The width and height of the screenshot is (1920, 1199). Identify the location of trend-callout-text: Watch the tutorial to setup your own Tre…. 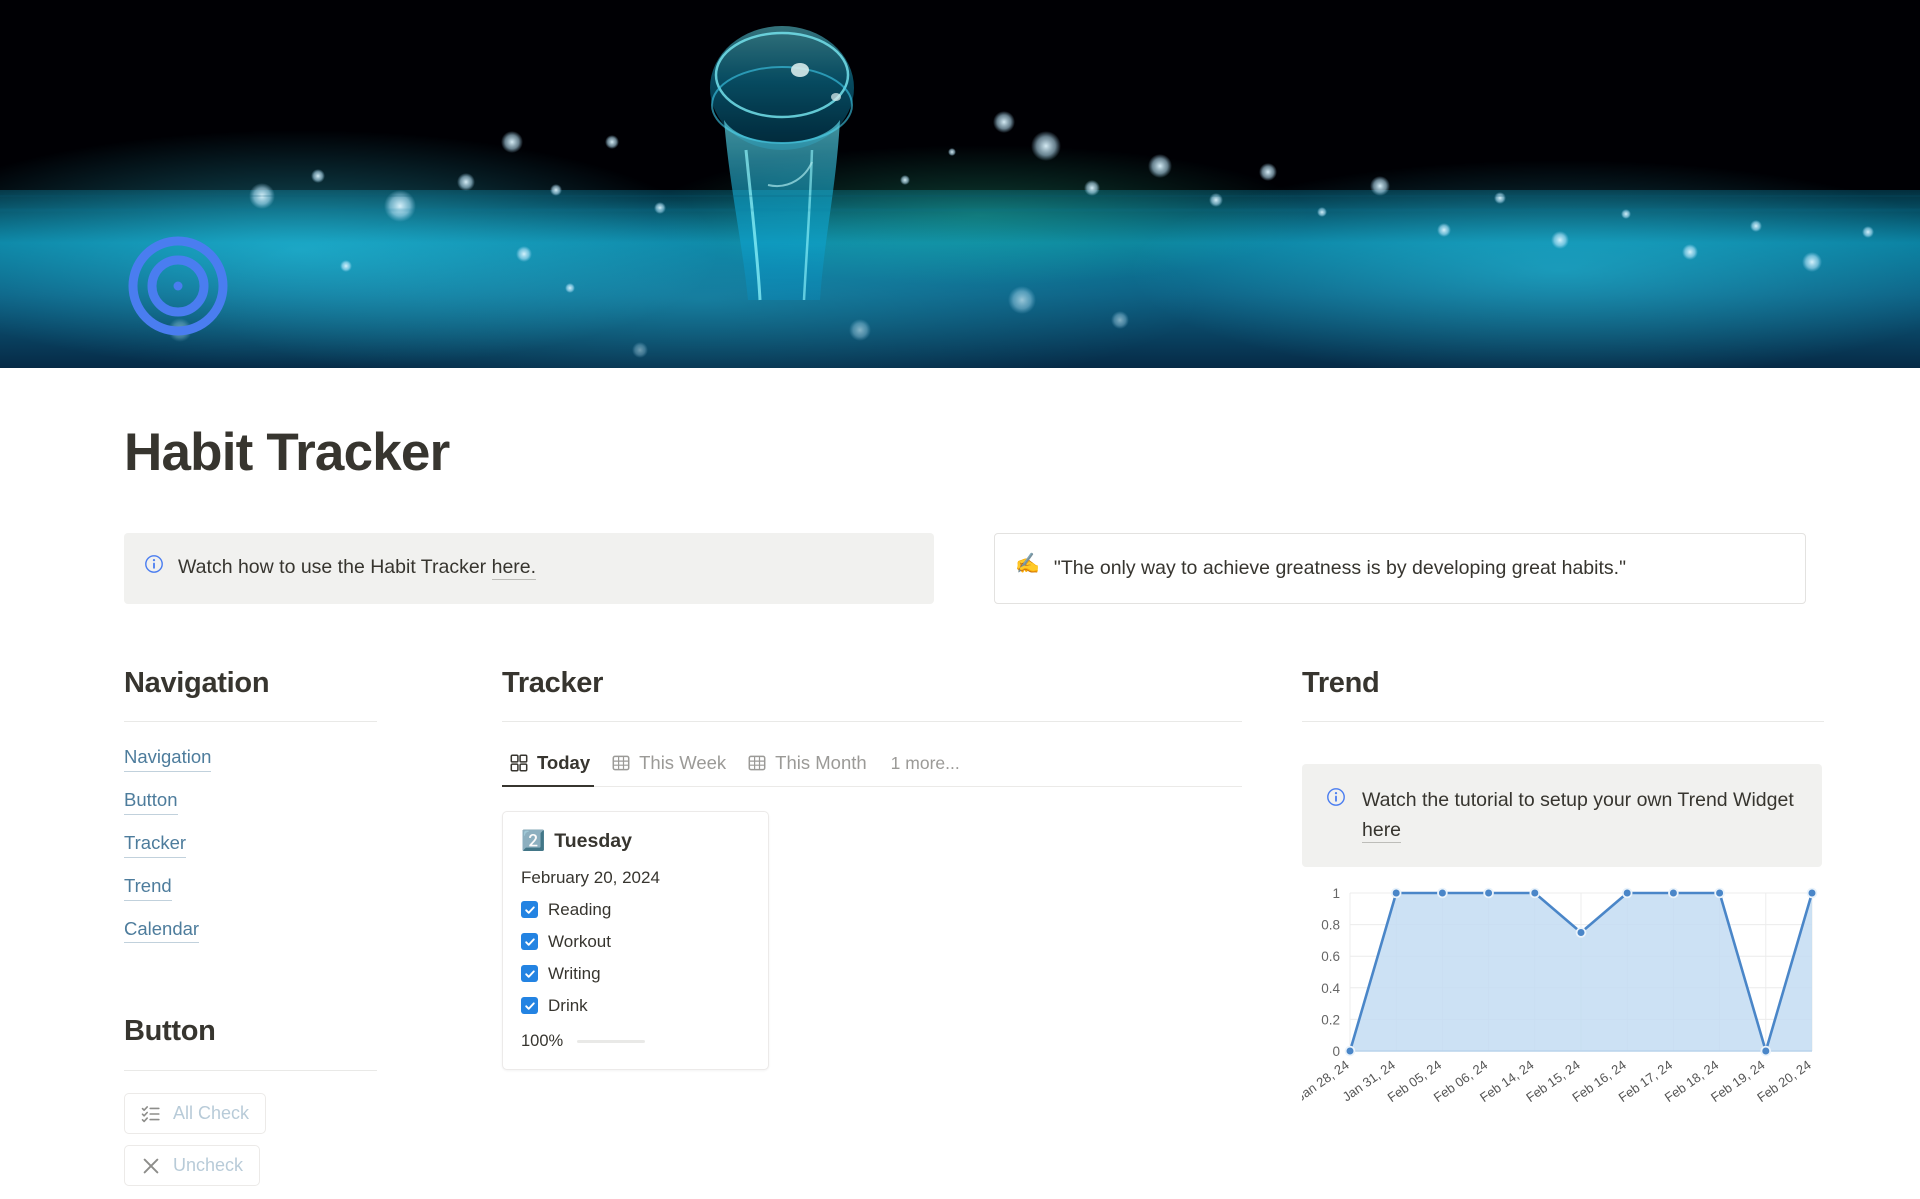
(1580, 815).